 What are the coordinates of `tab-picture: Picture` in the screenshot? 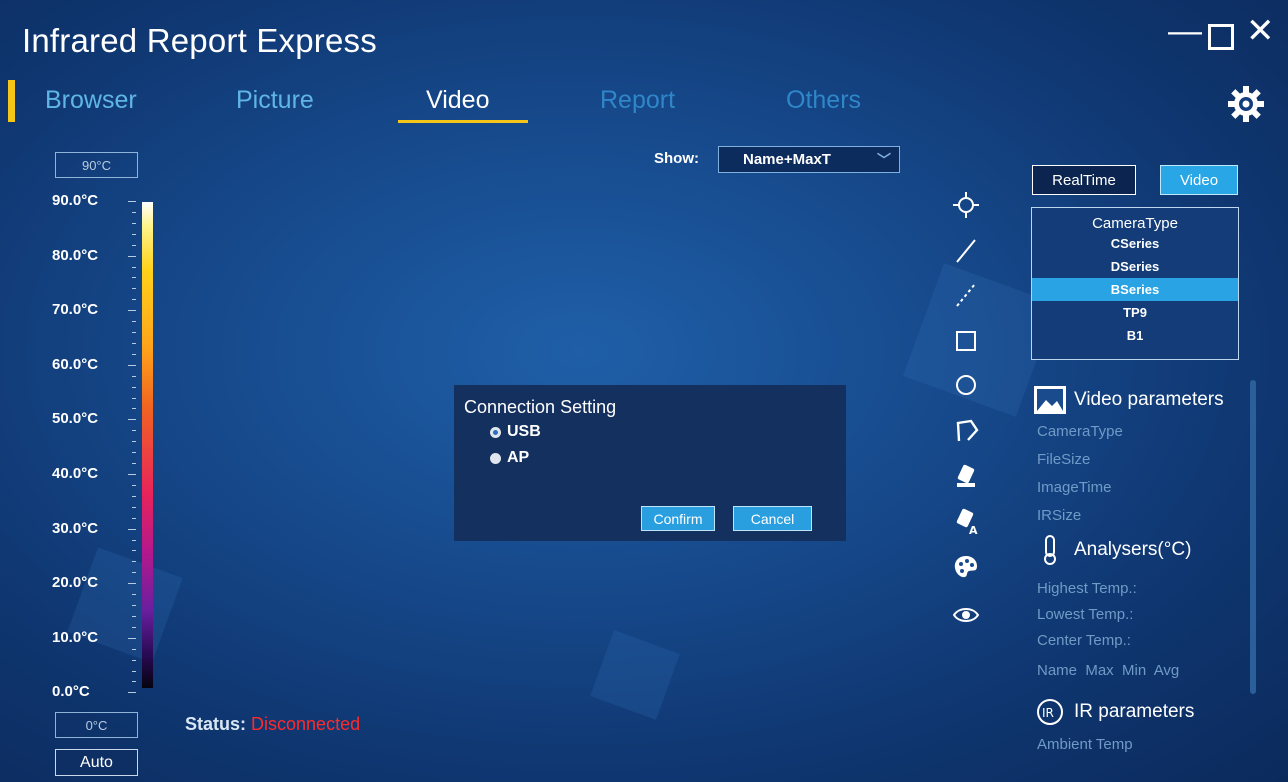 It's located at (275, 100).